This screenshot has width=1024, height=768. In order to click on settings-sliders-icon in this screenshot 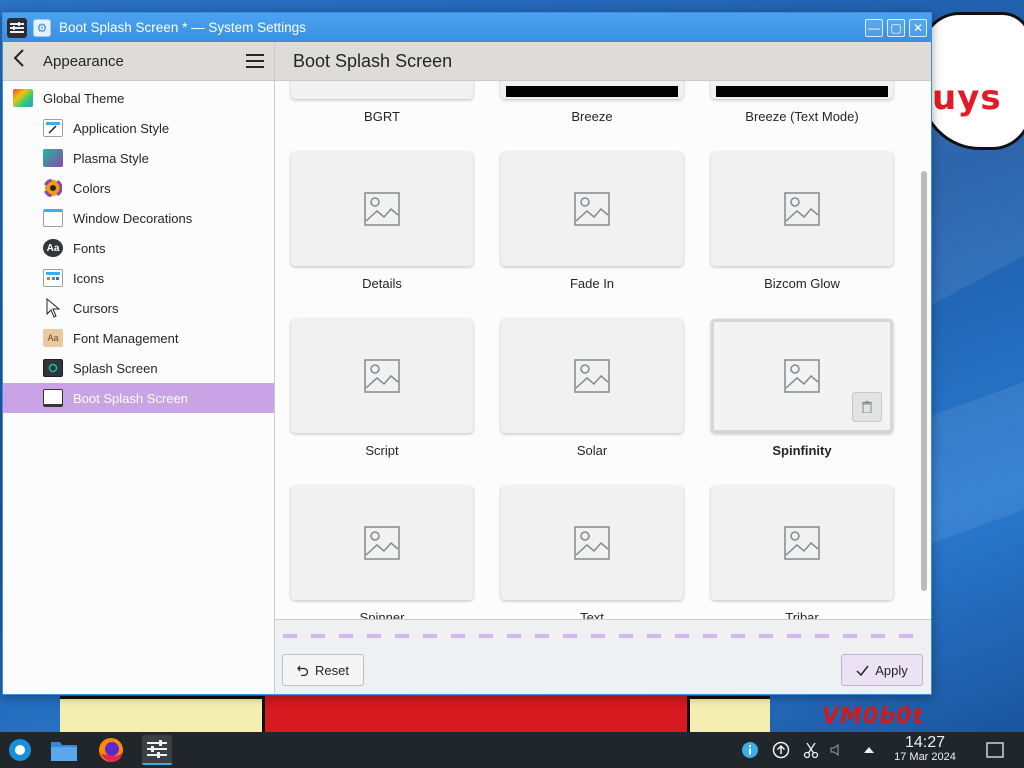, I will do `click(157, 749)`.